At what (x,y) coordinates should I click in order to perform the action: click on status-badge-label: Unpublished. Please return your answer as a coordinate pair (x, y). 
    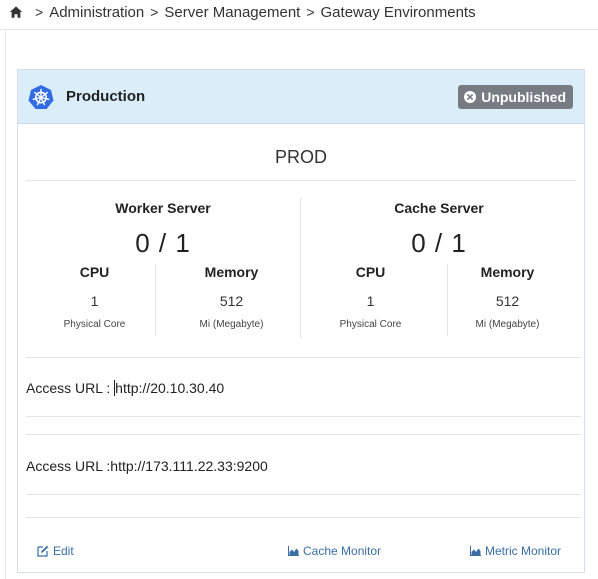
    Looking at the image, I should click on (523, 97).